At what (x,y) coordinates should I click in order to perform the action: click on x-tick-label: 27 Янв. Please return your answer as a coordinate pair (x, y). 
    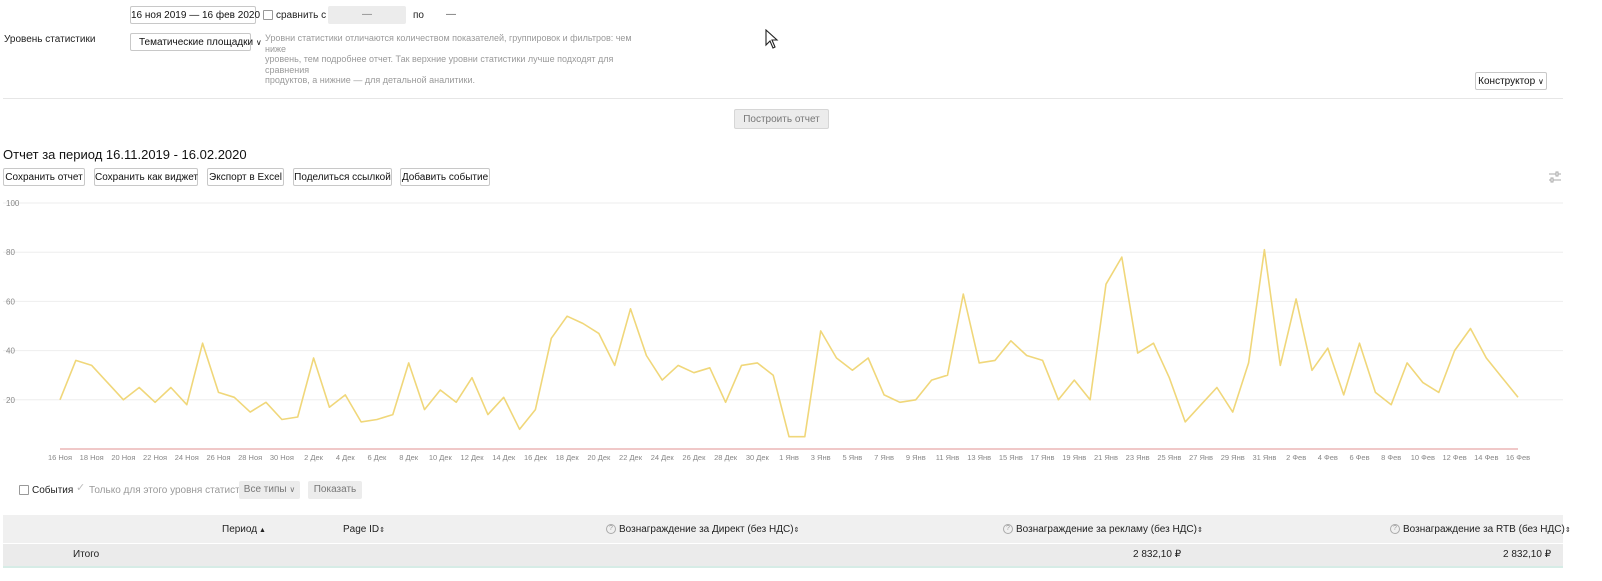
    Looking at the image, I should click on (1201, 457).